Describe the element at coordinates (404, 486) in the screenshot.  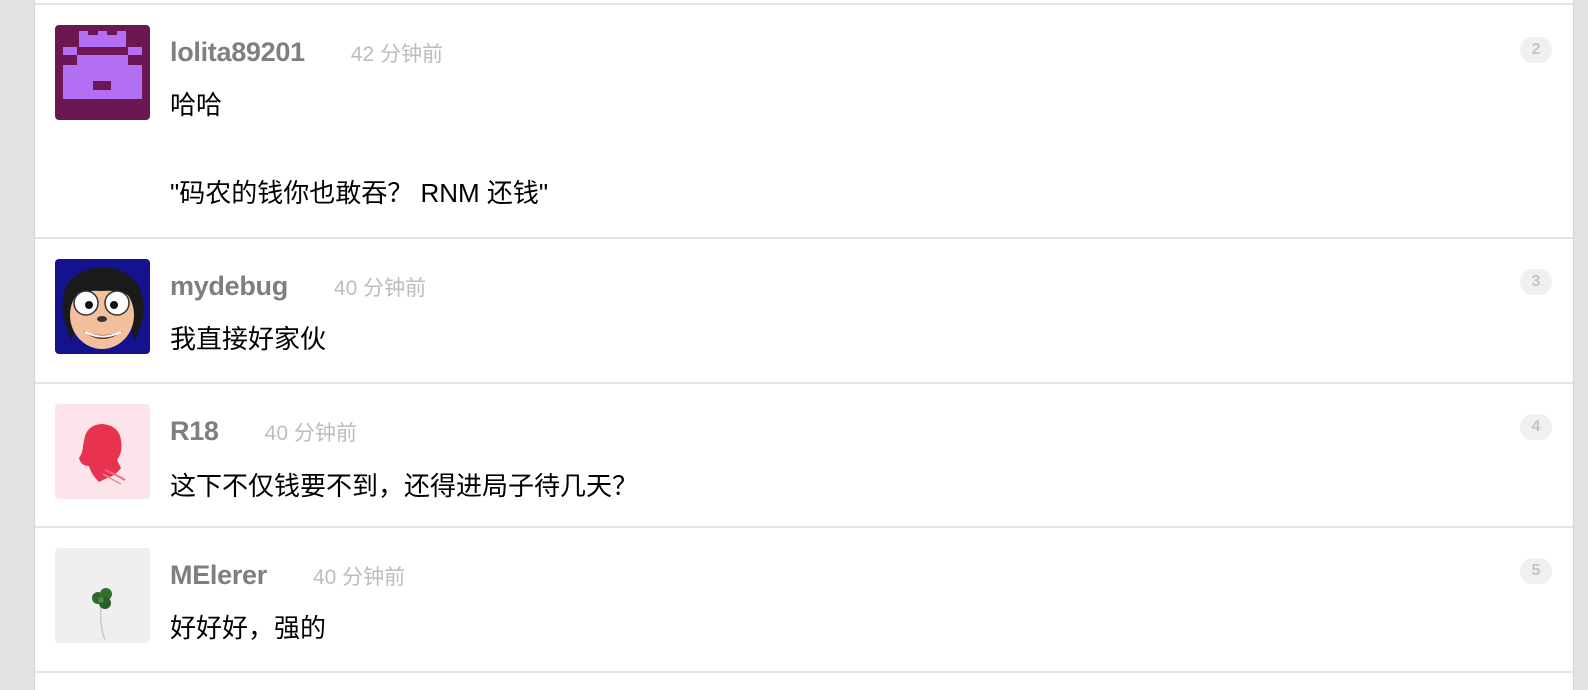
I see `reply-content: 这下不仅钱要不到，还得进局子待几天？` at that location.